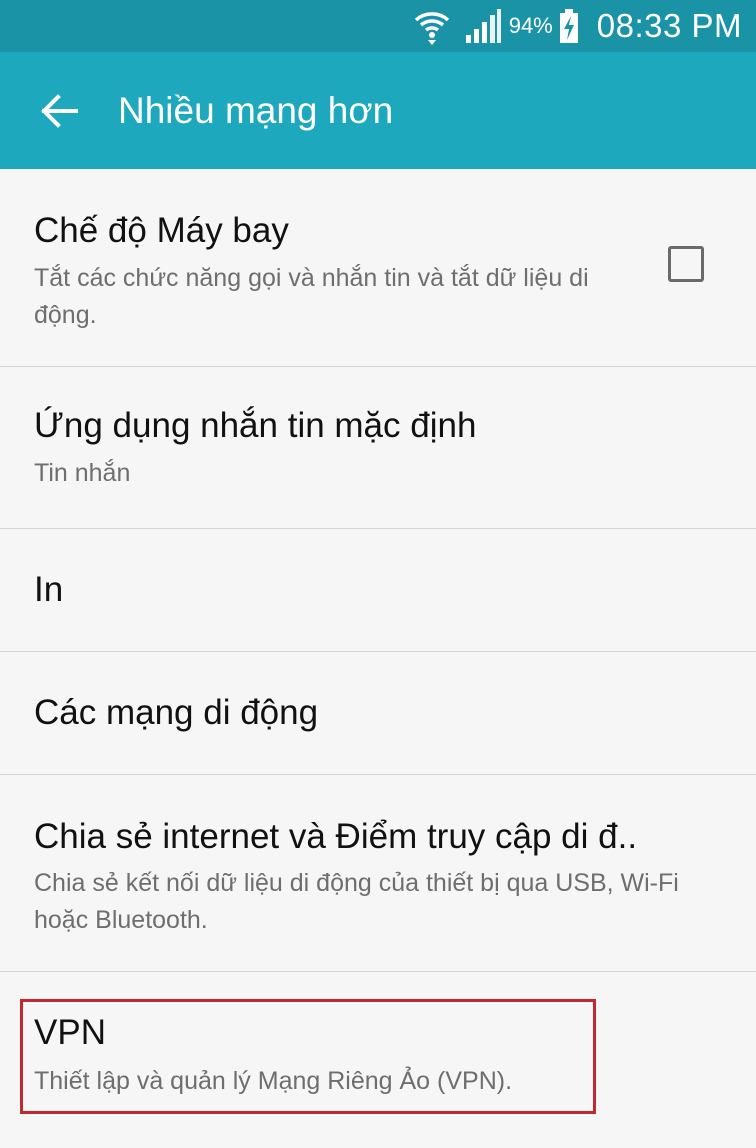 This screenshot has height=1148, width=756. I want to click on list-item-default-messaging: Ứng dụng nhắn tin mặc định Tin nhắn, so click(378, 448).